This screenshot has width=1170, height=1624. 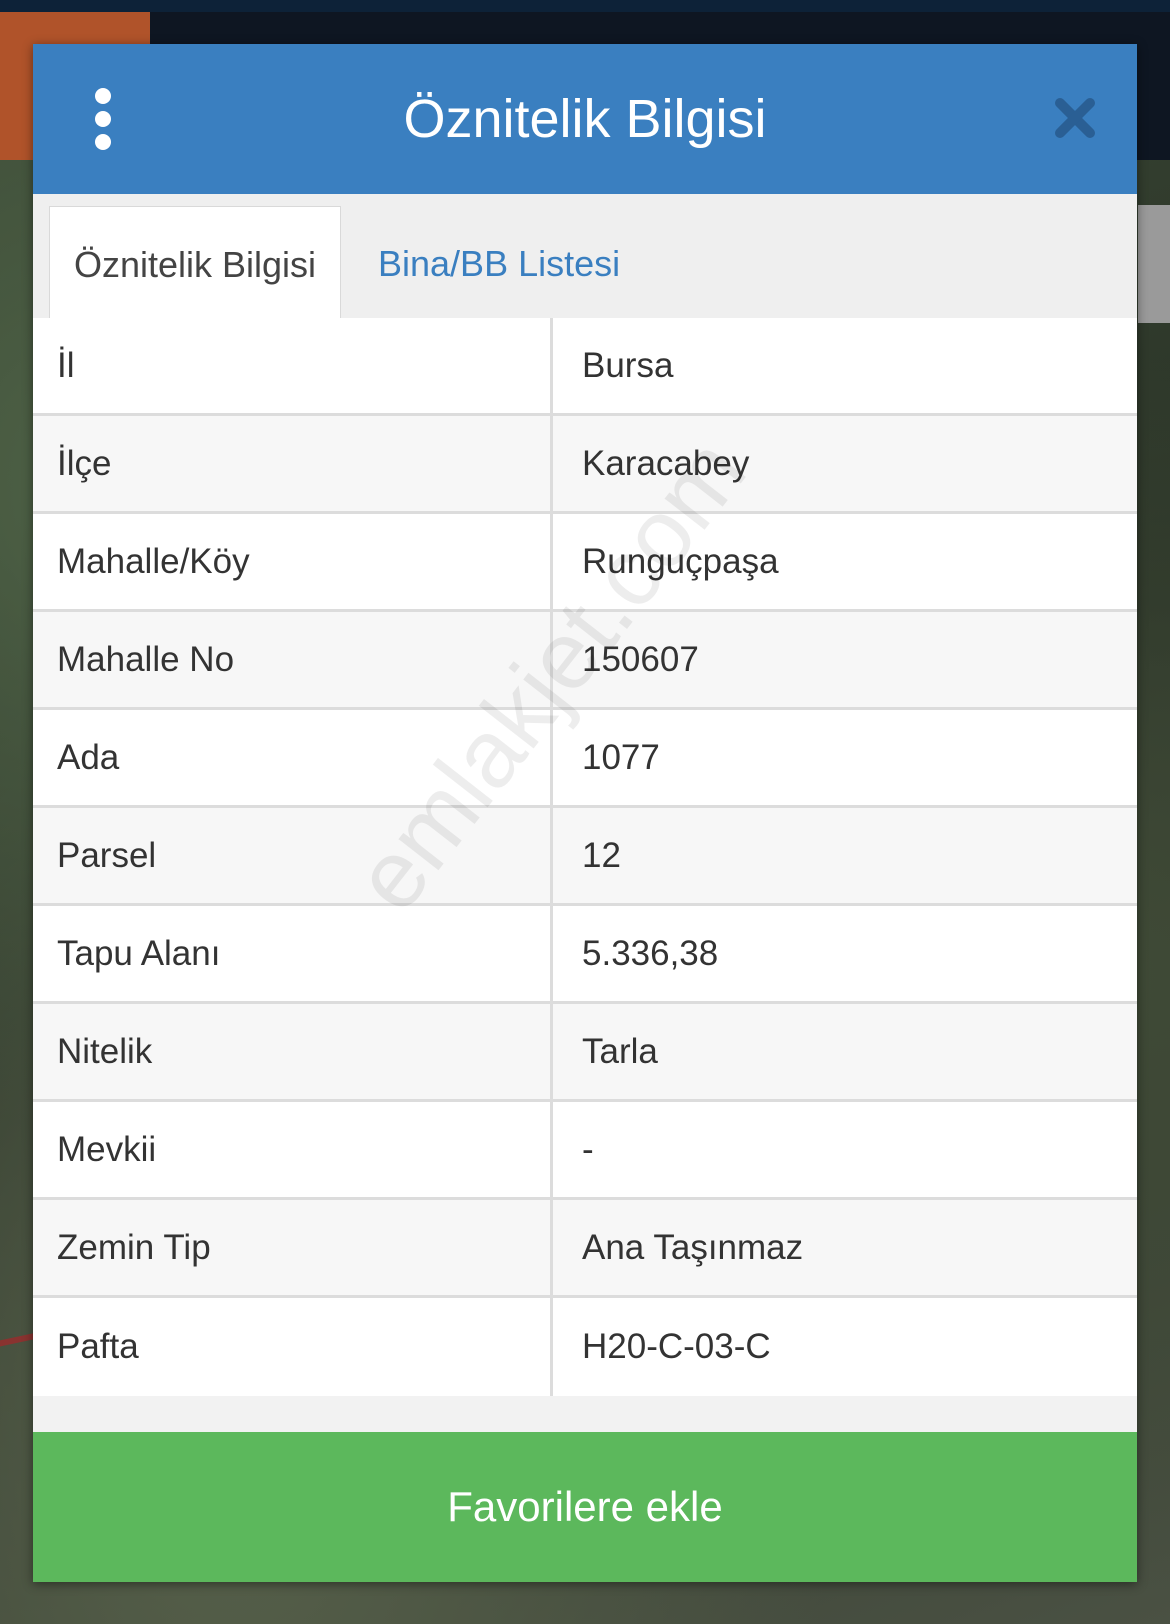 I want to click on close-button, so click(x=1075, y=118).